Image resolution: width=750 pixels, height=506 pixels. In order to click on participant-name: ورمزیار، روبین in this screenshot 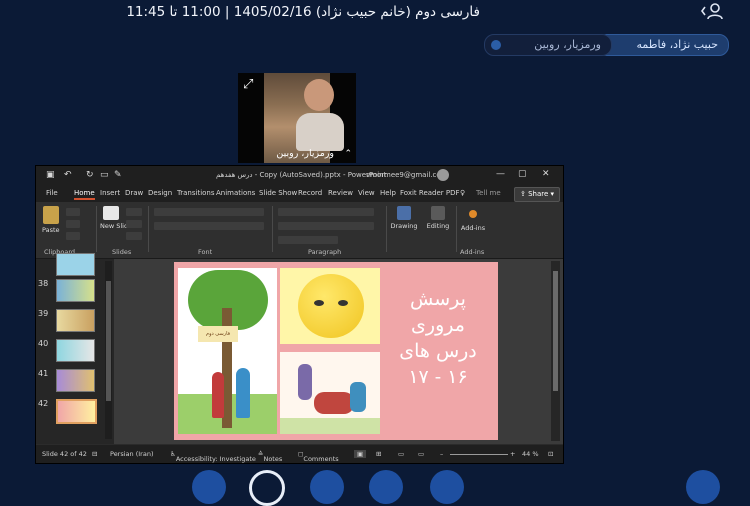, I will do `click(567, 44)`.